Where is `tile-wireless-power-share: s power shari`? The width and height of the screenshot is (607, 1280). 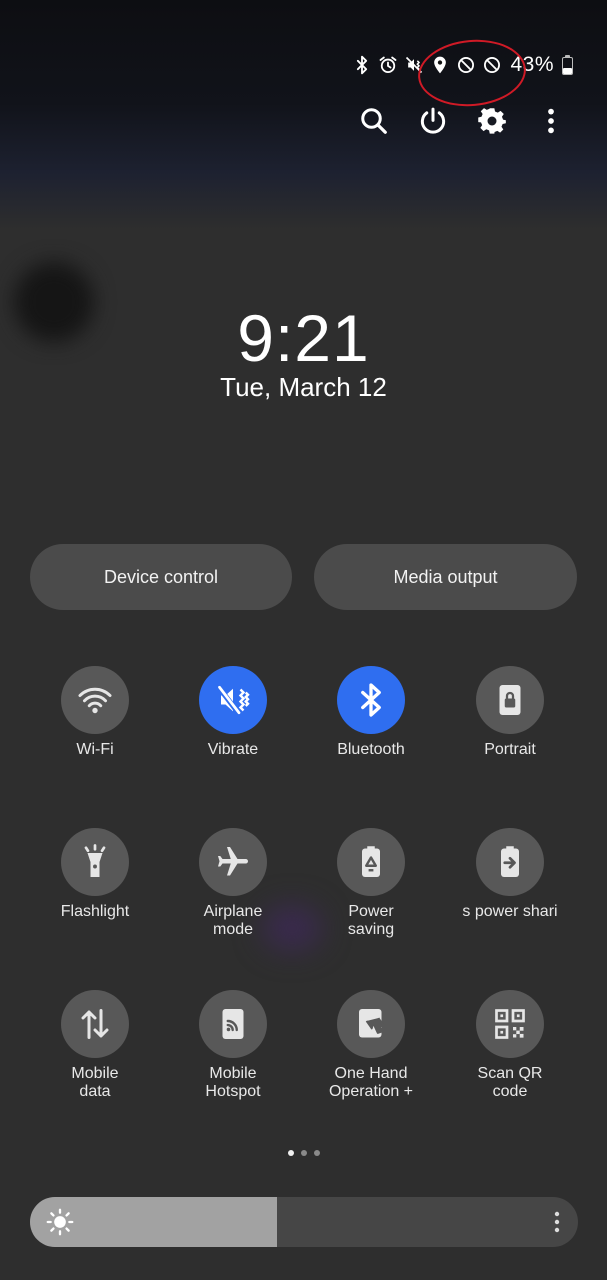 tile-wireless-power-share: s power shari is located at coordinates (510, 874).